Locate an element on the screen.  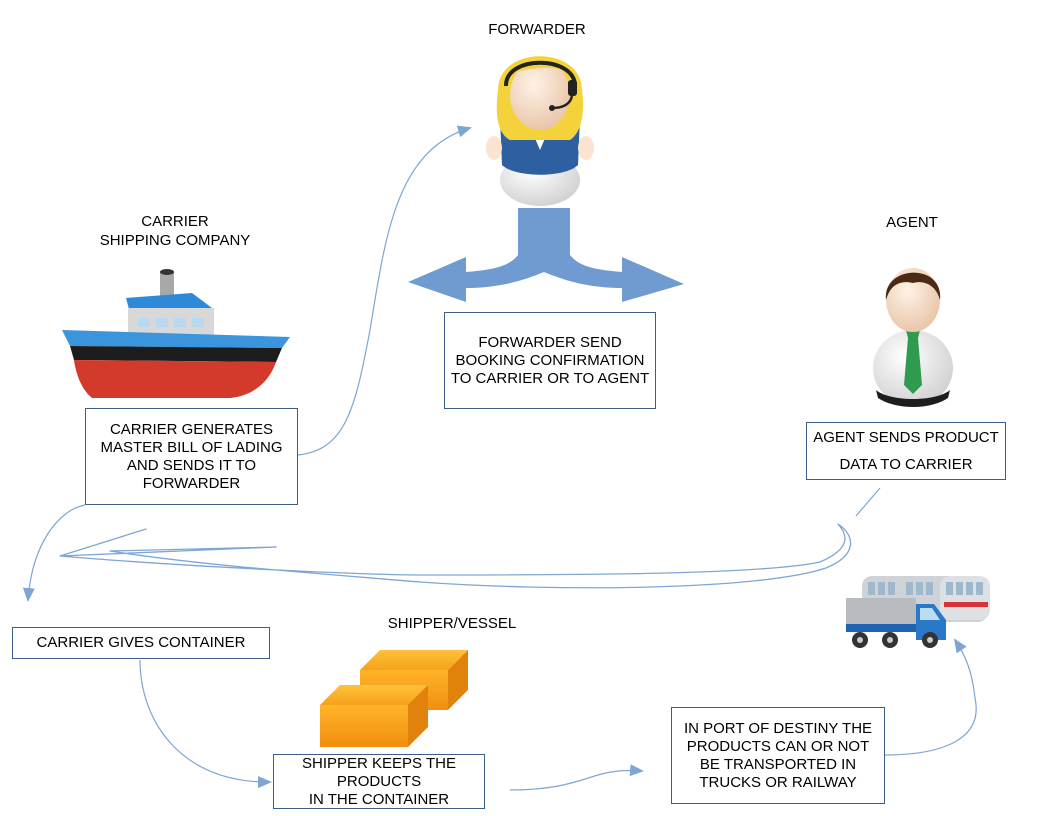
businessman-icon is located at coordinates (913, 337).